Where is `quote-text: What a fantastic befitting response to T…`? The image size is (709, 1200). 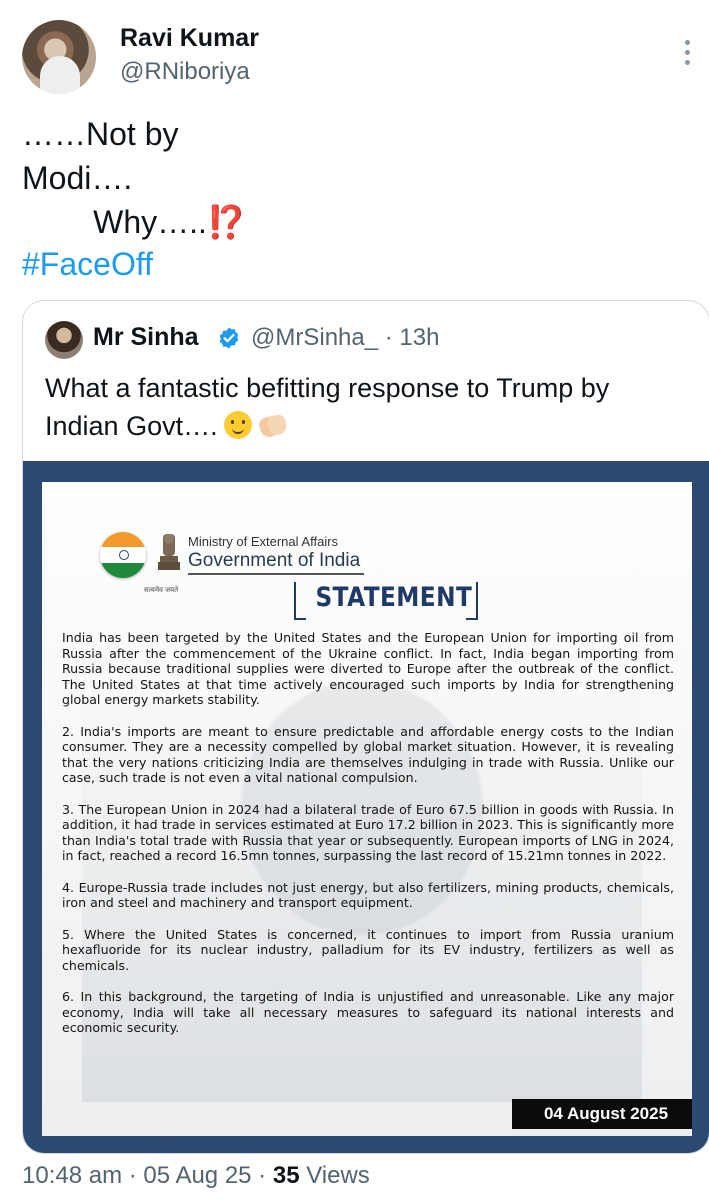 quote-text: What a fantastic befitting response to T… is located at coordinates (365, 407).